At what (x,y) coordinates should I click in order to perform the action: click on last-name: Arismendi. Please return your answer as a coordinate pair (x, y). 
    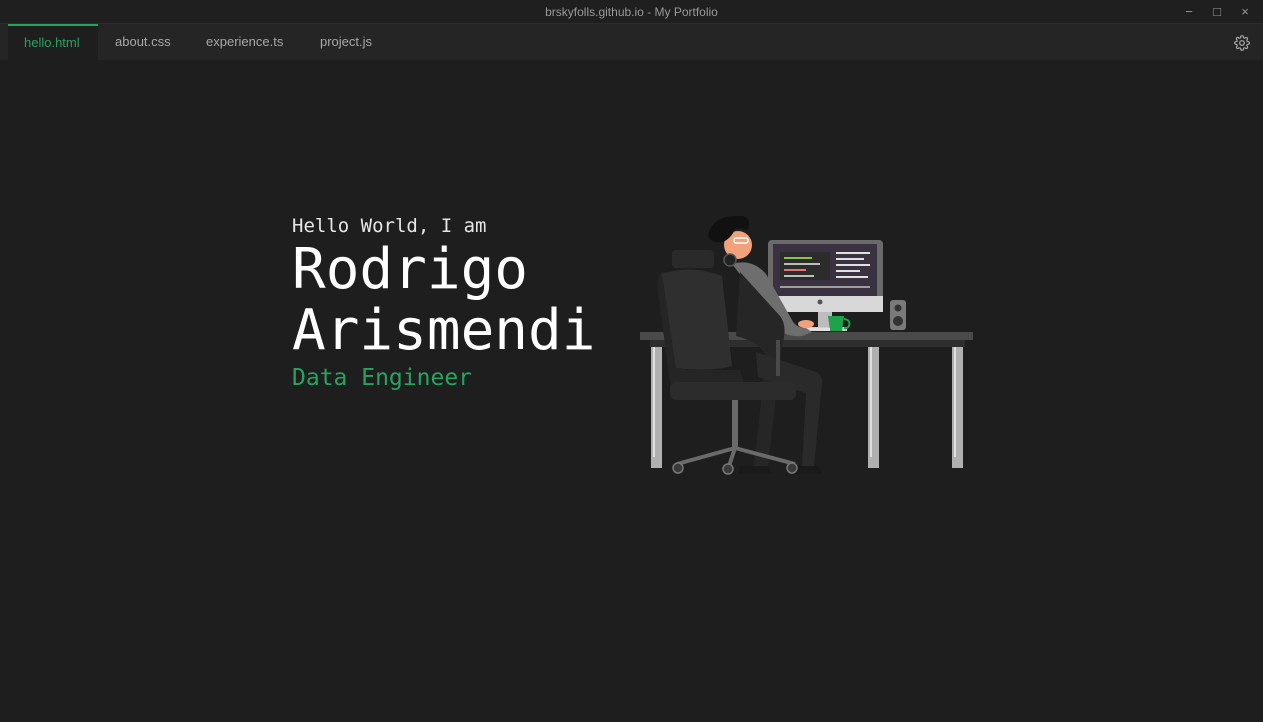
    Looking at the image, I should click on (444, 330).